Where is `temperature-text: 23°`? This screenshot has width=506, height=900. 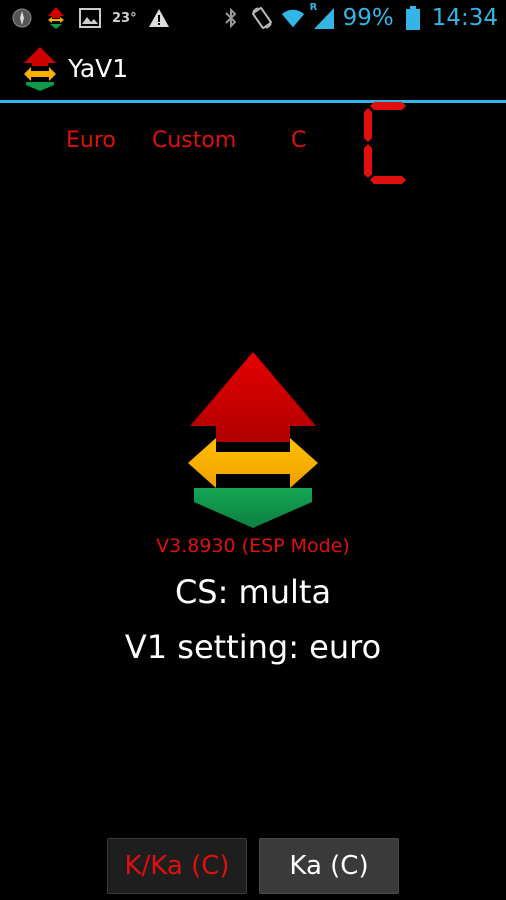
temperature-text: 23° is located at coordinates (124, 18).